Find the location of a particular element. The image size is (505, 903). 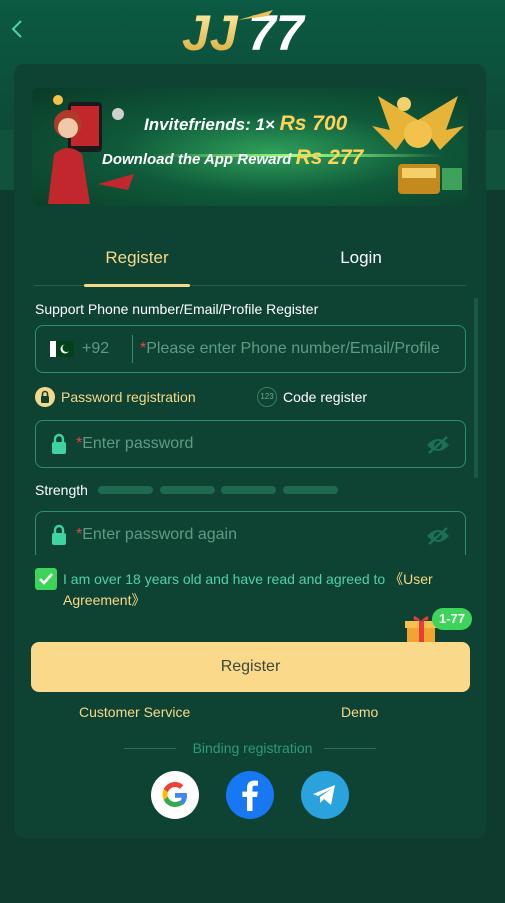

field-divider is located at coordinates (132, 349).